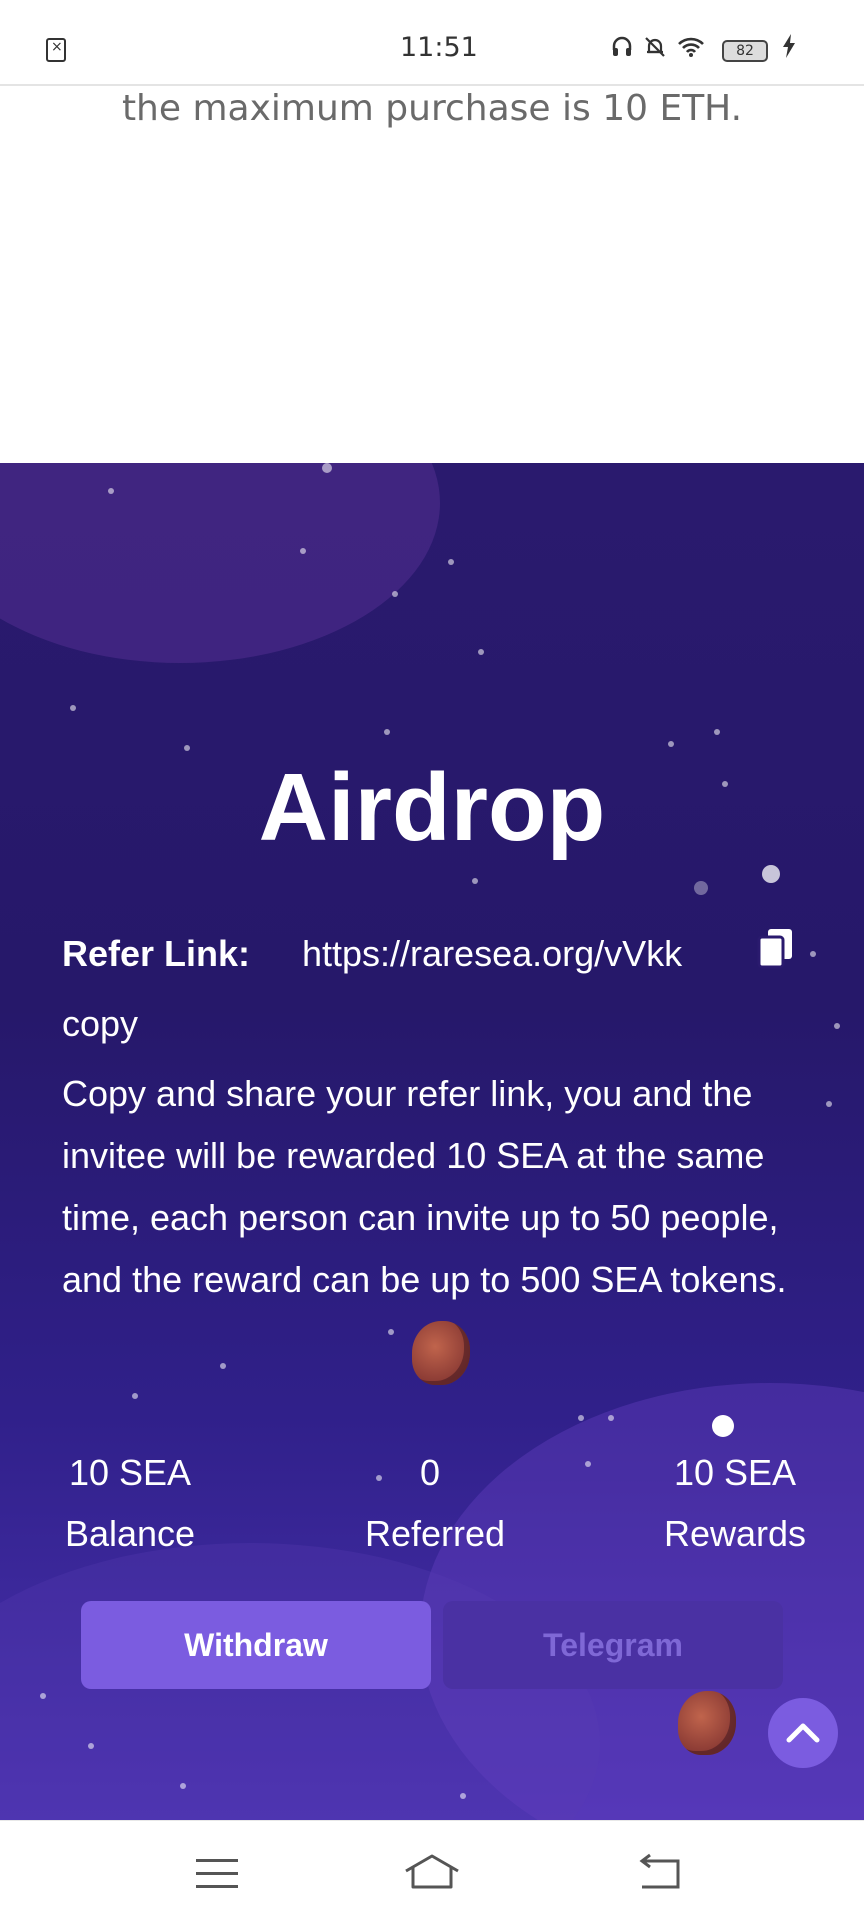  I want to click on stat-label: Referred, so click(435, 1533).